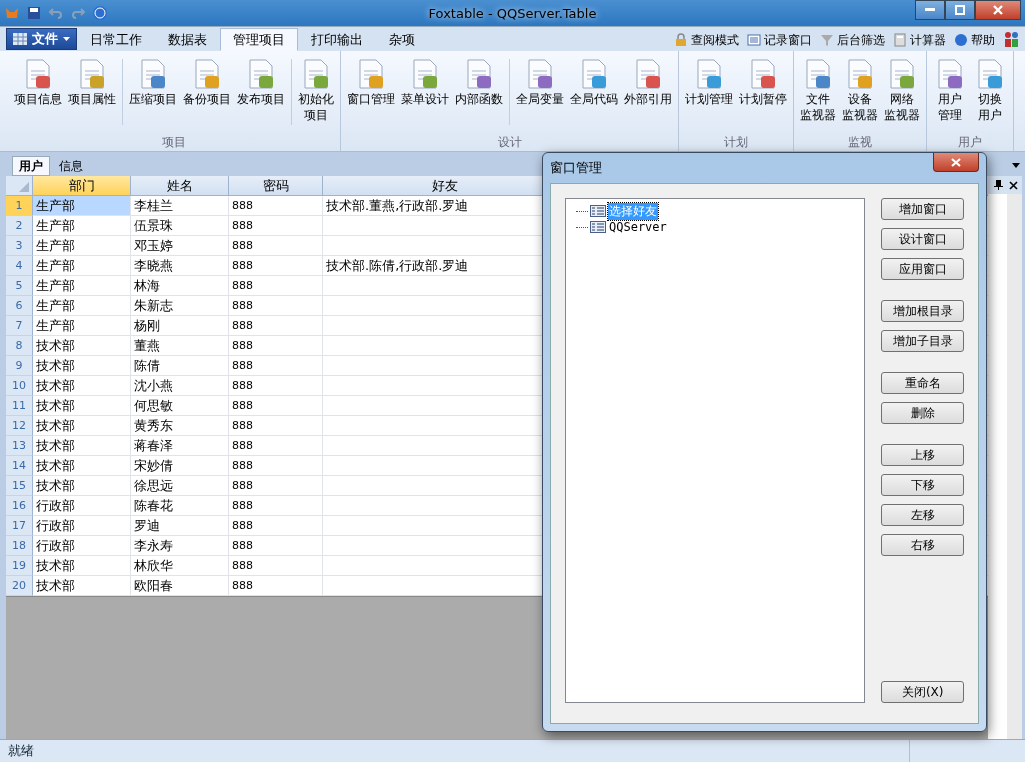 This screenshot has height=762, width=1025. Describe the element at coordinates (860, 142) in the screenshot. I see `group-title: 监视` at that location.